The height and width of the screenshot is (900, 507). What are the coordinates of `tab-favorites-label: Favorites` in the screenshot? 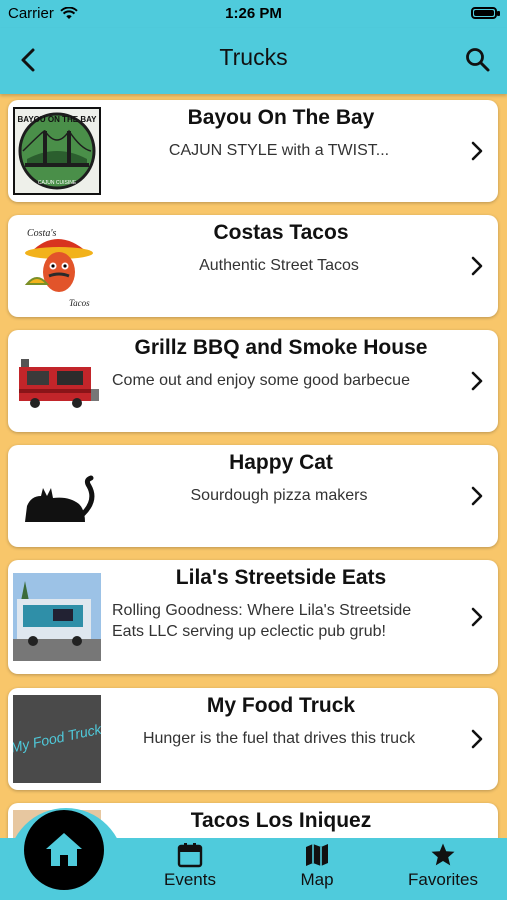 It's located at (443, 879).